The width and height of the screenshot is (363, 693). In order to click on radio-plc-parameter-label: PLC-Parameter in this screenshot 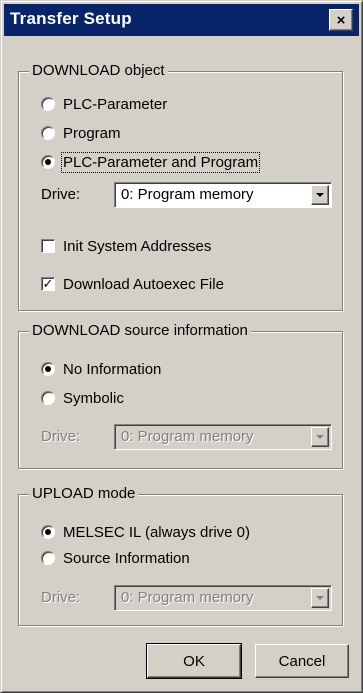, I will do `click(115, 104)`.